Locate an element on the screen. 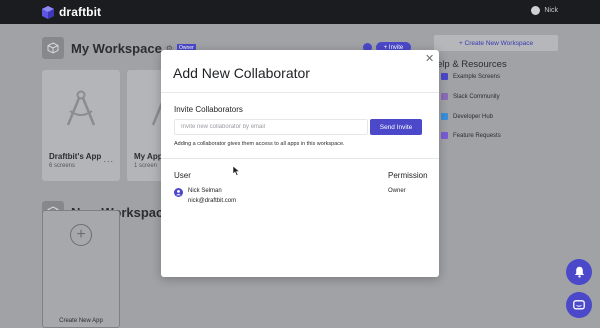  collaborator-name: Nick Selman is located at coordinates (205, 191).